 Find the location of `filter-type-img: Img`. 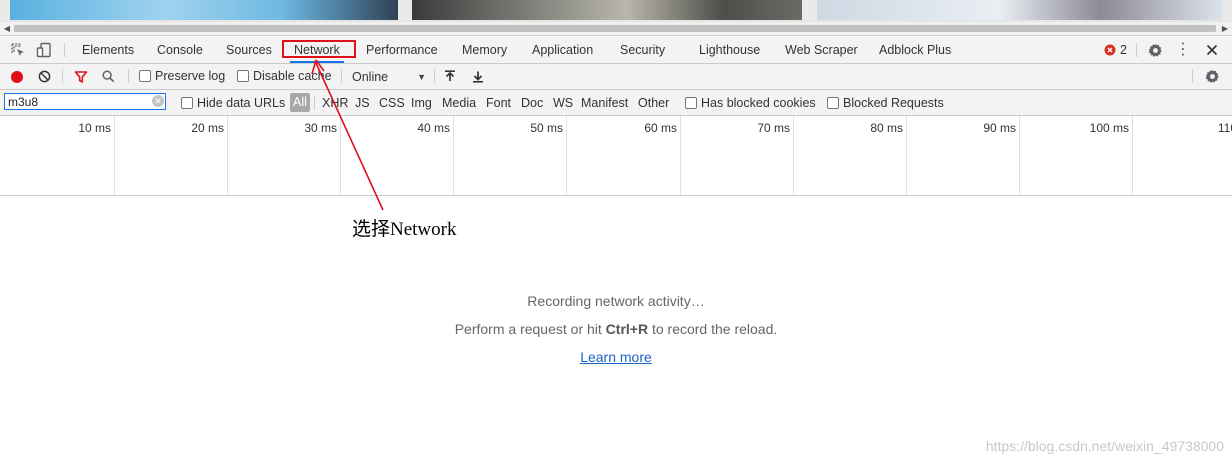

filter-type-img: Img is located at coordinates (421, 102).